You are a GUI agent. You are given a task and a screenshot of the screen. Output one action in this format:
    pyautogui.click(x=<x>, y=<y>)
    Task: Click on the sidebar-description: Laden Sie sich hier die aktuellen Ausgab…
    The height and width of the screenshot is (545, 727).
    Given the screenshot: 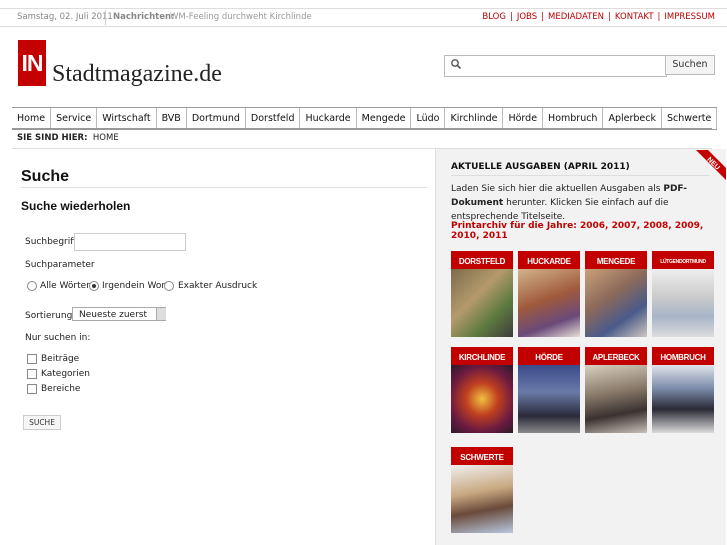 What is the action you would take?
    pyautogui.click(x=569, y=203)
    